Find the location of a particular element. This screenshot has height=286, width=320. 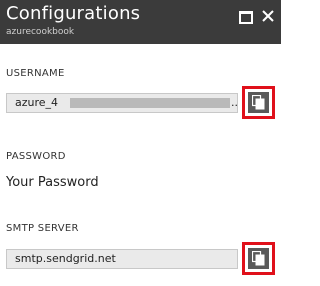

username-ellipsis: .. is located at coordinates (234, 102).